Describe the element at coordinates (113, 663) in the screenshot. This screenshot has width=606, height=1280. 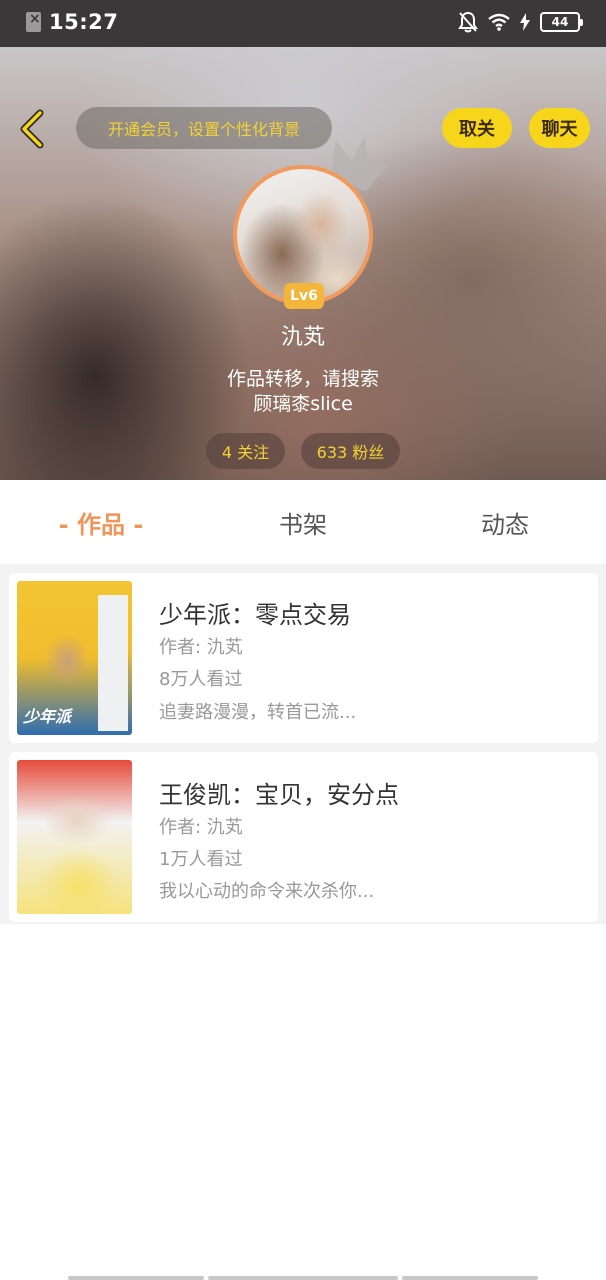
I see `cover-door` at that location.